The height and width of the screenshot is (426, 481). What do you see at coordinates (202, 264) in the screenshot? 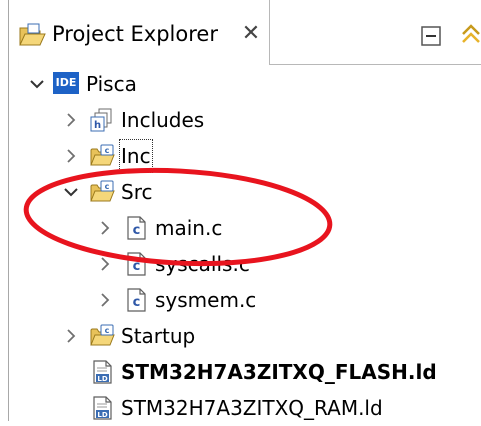
I see `tree-item-label: syscalls.c` at bounding box center [202, 264].